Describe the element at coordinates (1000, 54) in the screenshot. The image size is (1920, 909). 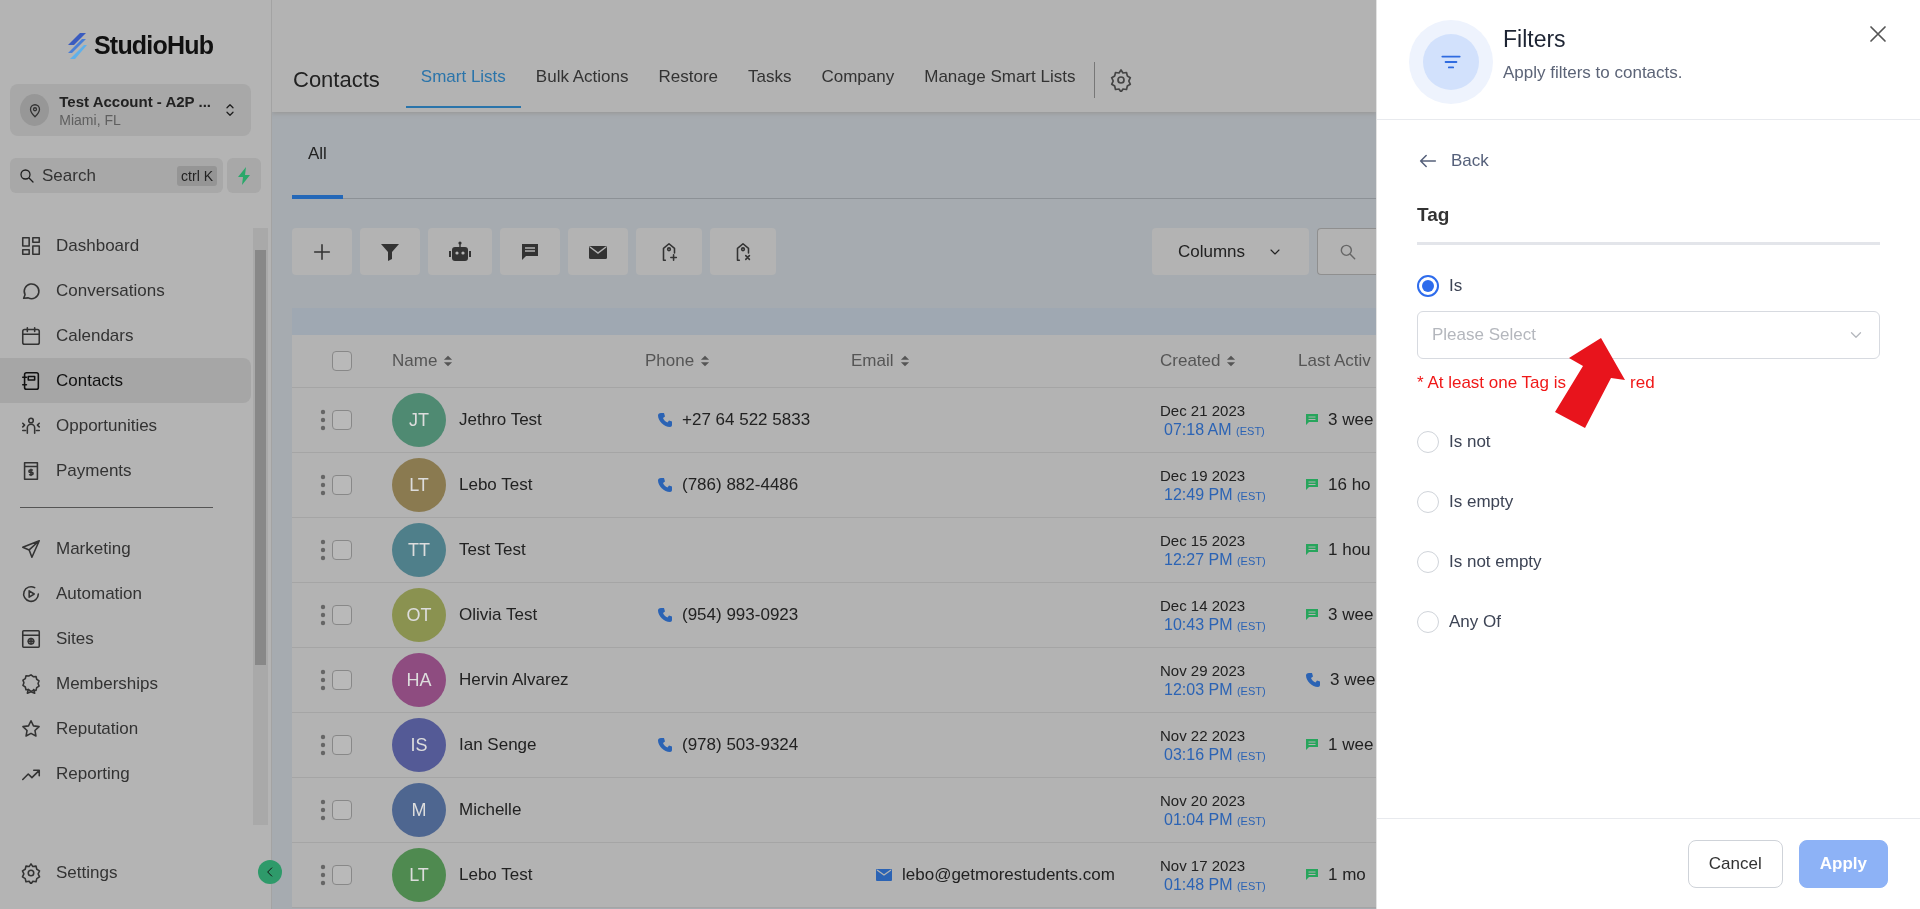
I see `nav-tab: Manage Smart Lists` at that location.